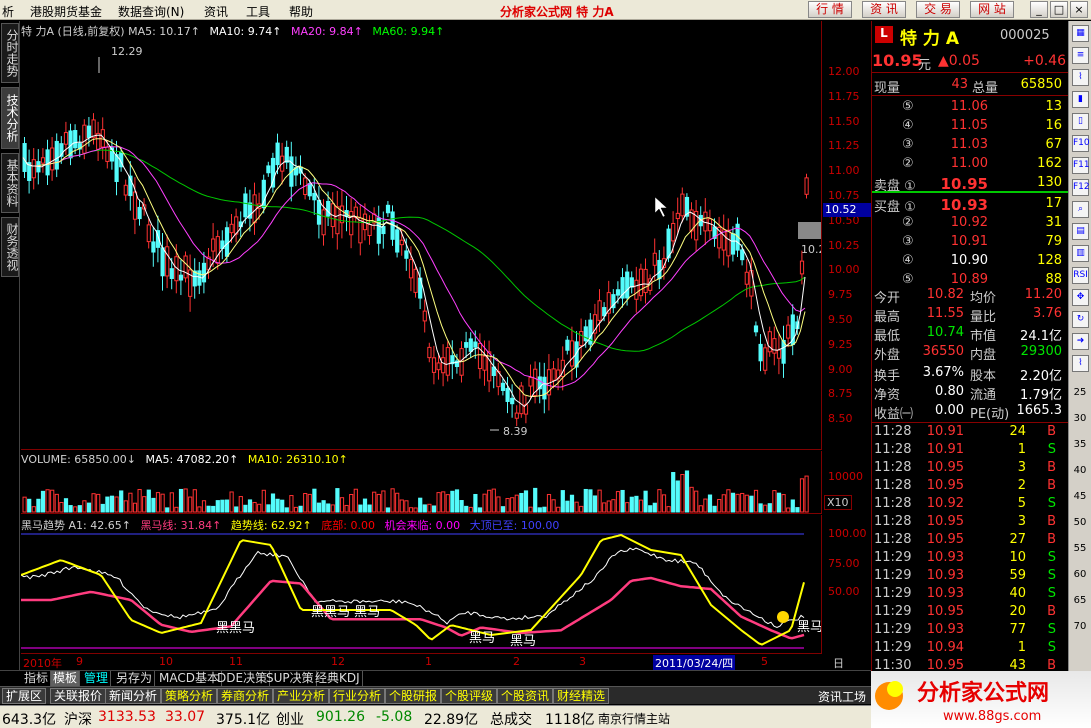  What do you see at coordinates (8, 11) in the screenshot?
I see `menu-analysis: 析` at bounding box center [8, 11].